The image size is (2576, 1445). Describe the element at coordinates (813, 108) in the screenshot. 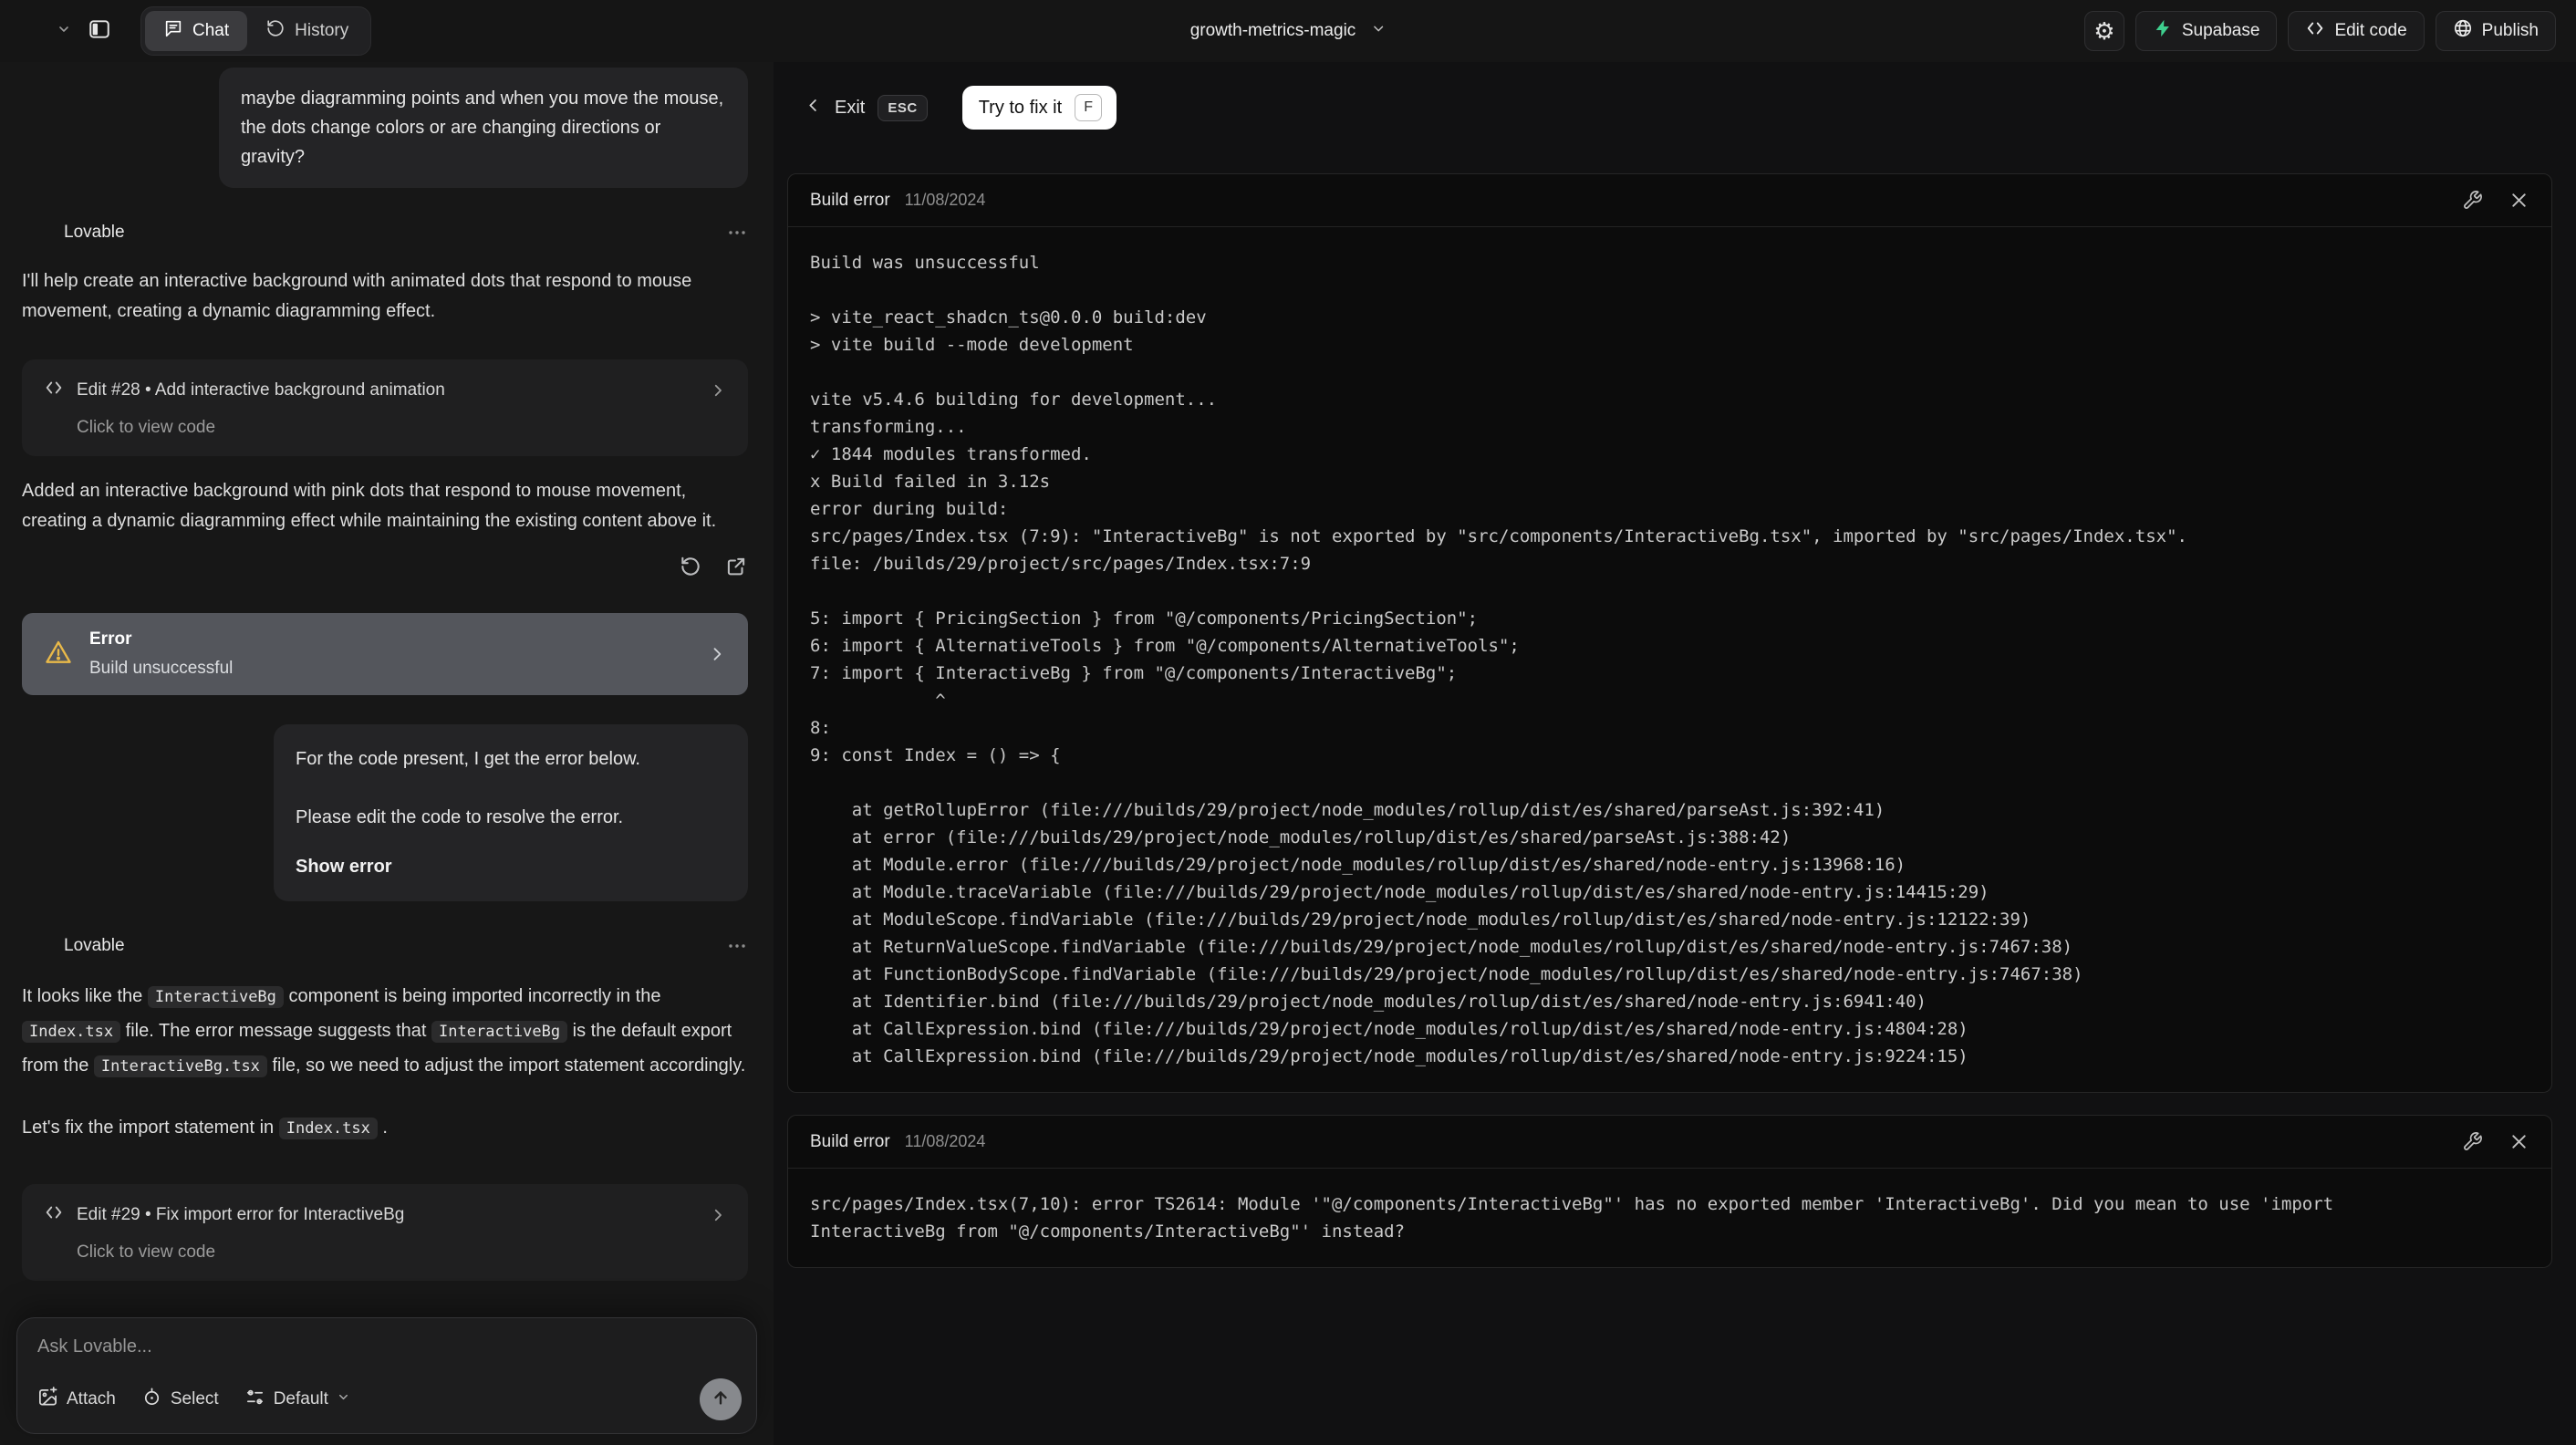

I see `chevron-left-icon` at that location.